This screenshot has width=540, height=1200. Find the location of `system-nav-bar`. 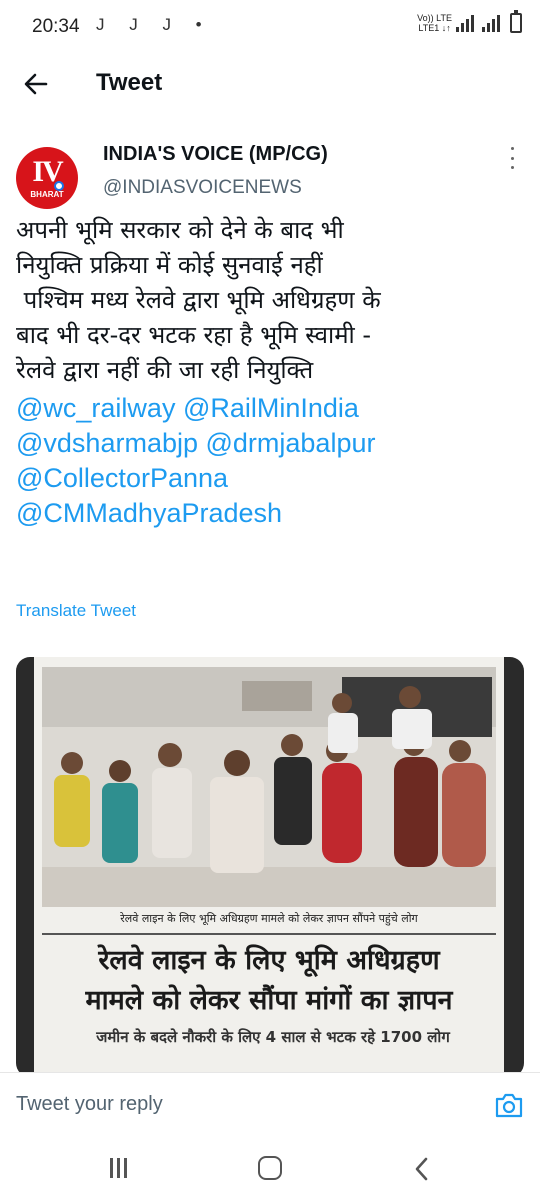

system-nav-bar is located at coordinates (270, 1169).